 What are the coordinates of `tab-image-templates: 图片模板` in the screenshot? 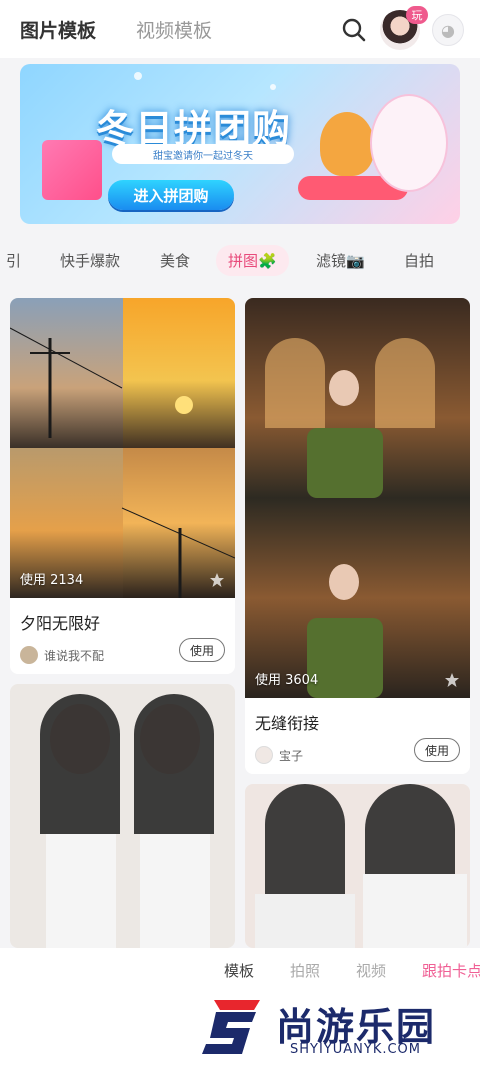 It's located at (58, 29).